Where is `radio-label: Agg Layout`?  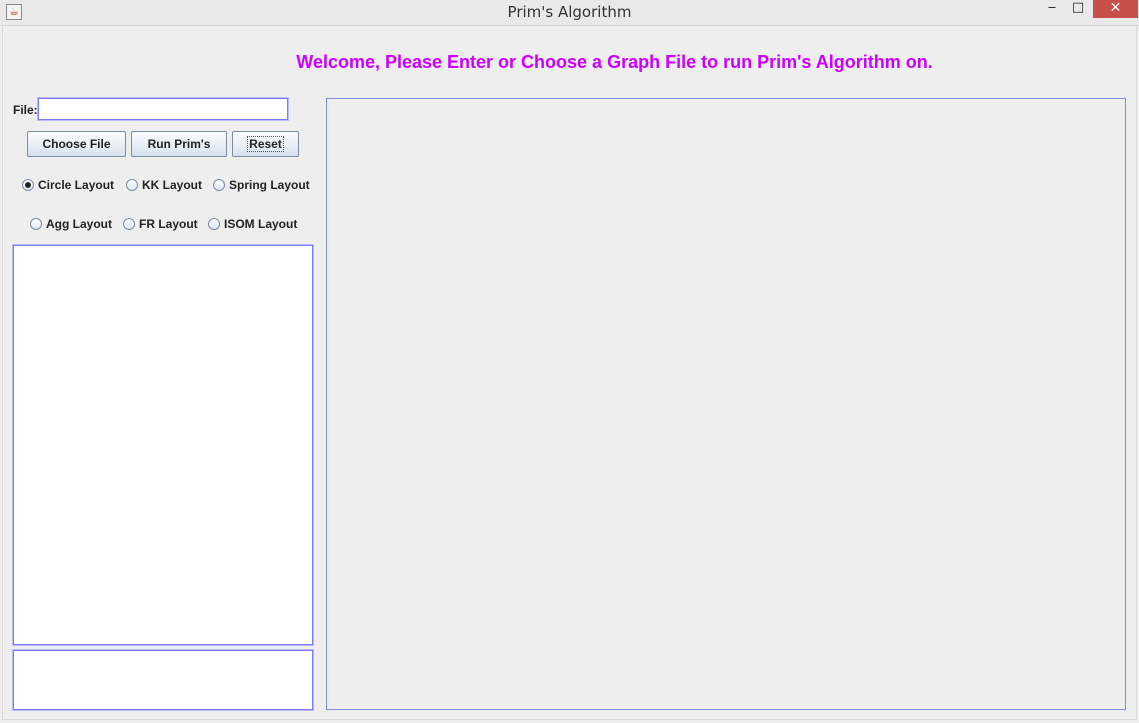
radio-label: Agg Layout is located at coordinates (79, 224).